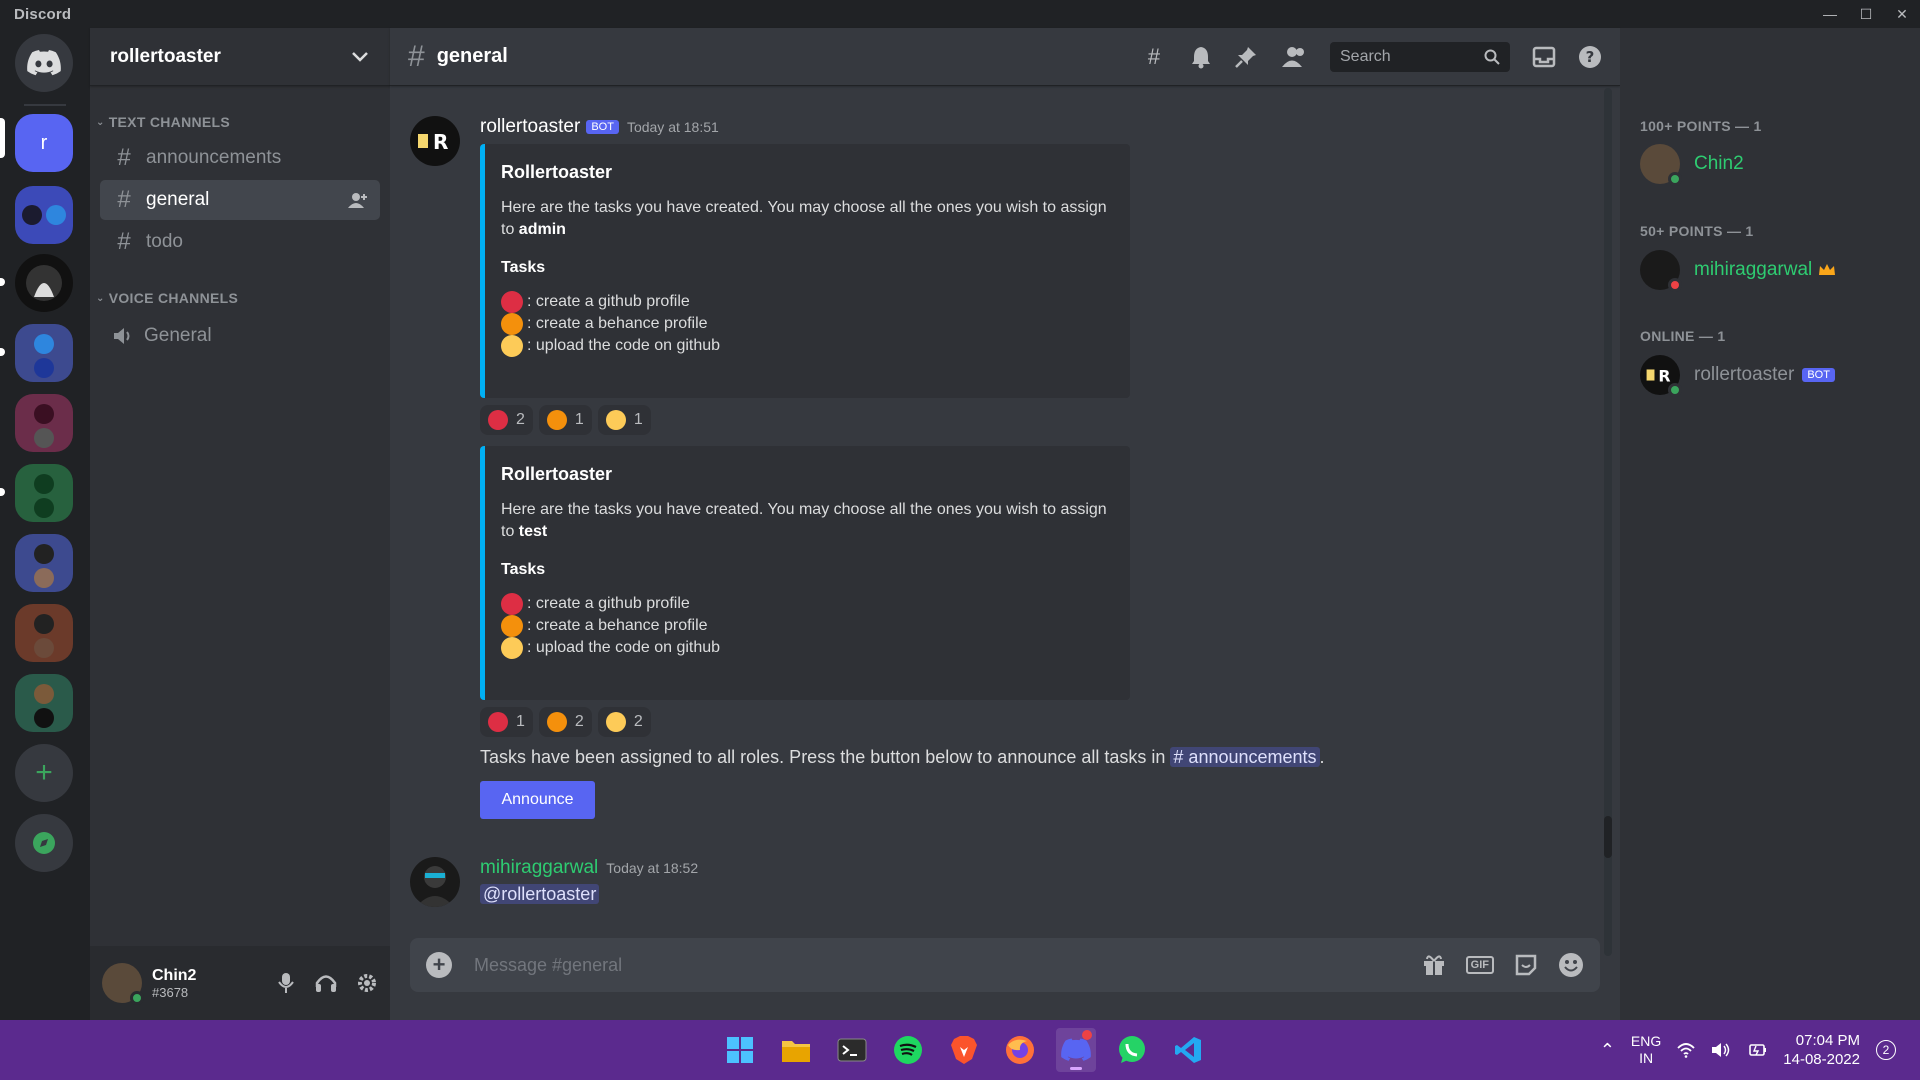  Describe the element at coordinates (1818, 375) in the screenshot. I see `bot-badge: BOT` at that location.